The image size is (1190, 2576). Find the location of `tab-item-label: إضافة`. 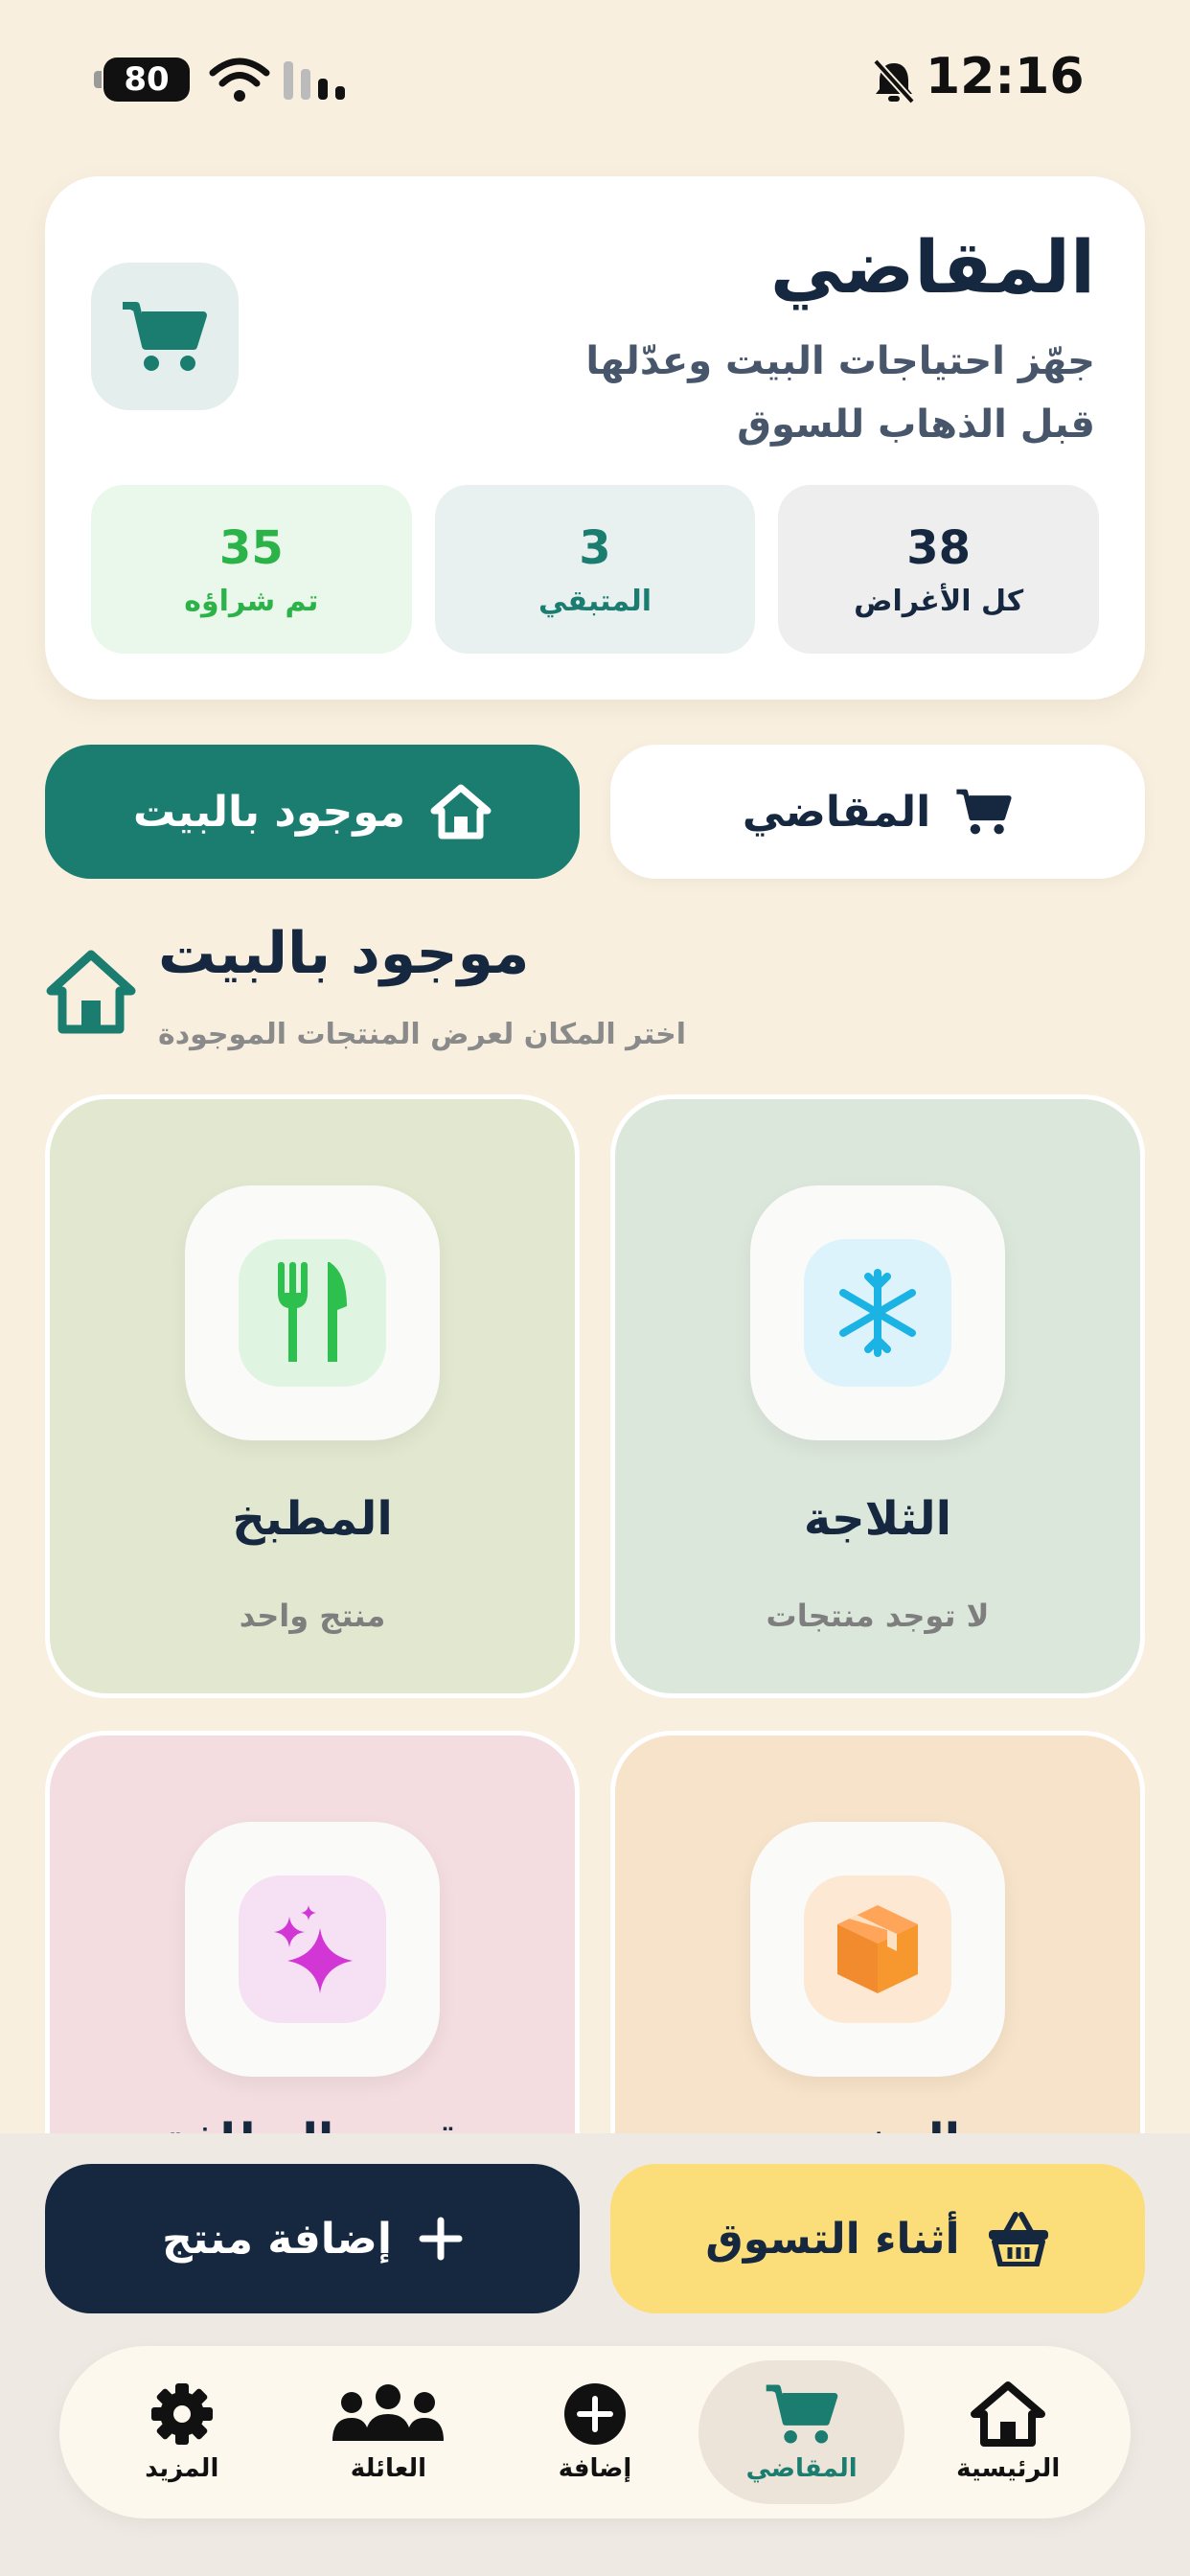

tab-item-label: إضافة is located at coordinates (595, 2468).